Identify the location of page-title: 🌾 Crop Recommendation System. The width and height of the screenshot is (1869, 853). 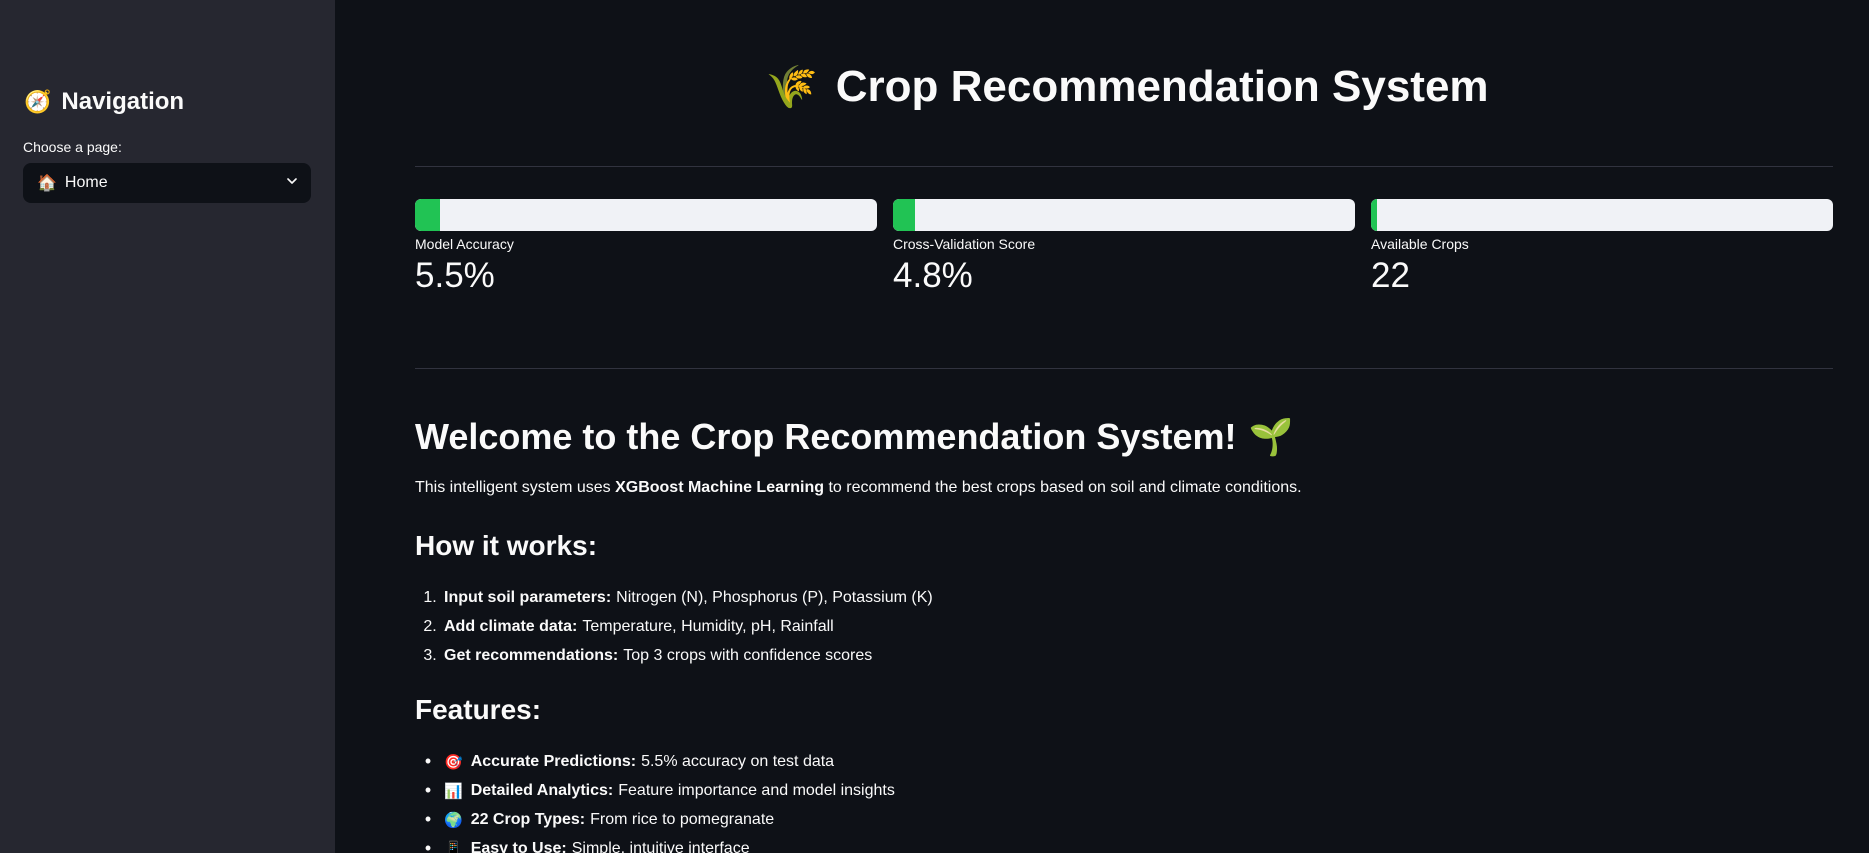
(1102, 87).